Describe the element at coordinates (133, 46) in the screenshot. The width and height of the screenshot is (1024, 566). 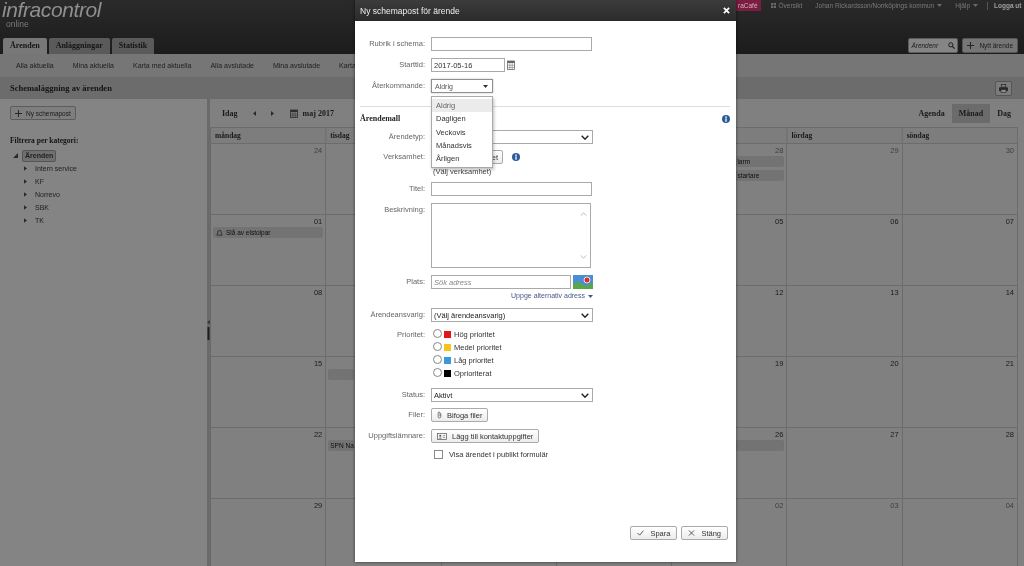
I see `tab: Statistik` at that location.